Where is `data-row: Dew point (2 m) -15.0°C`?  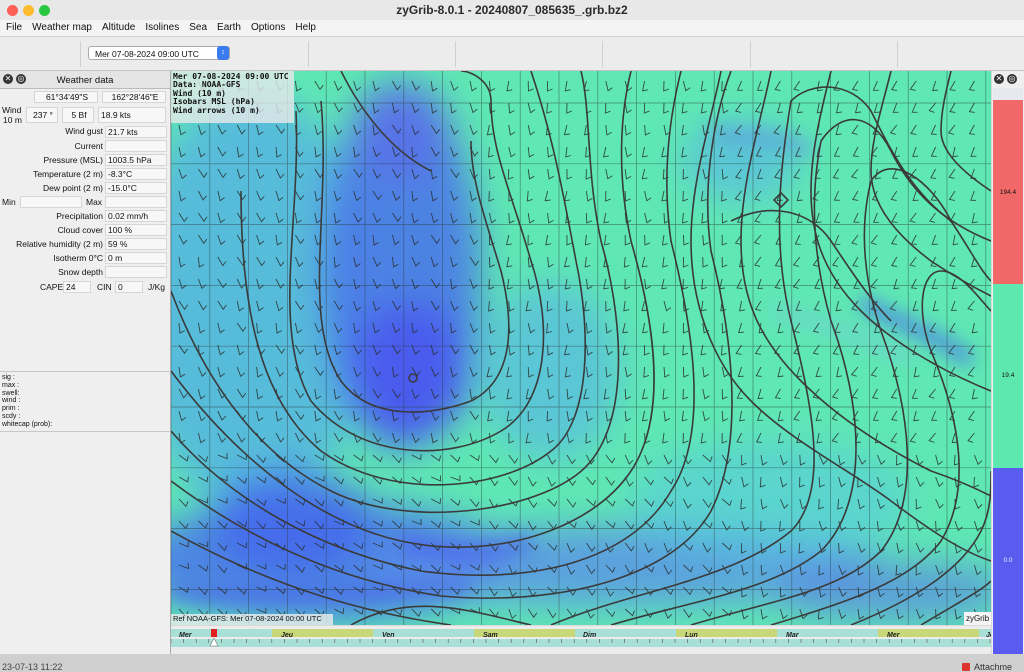 data-row: Dew point (2 m) -15.0°C is located at coordinates (85, 189).